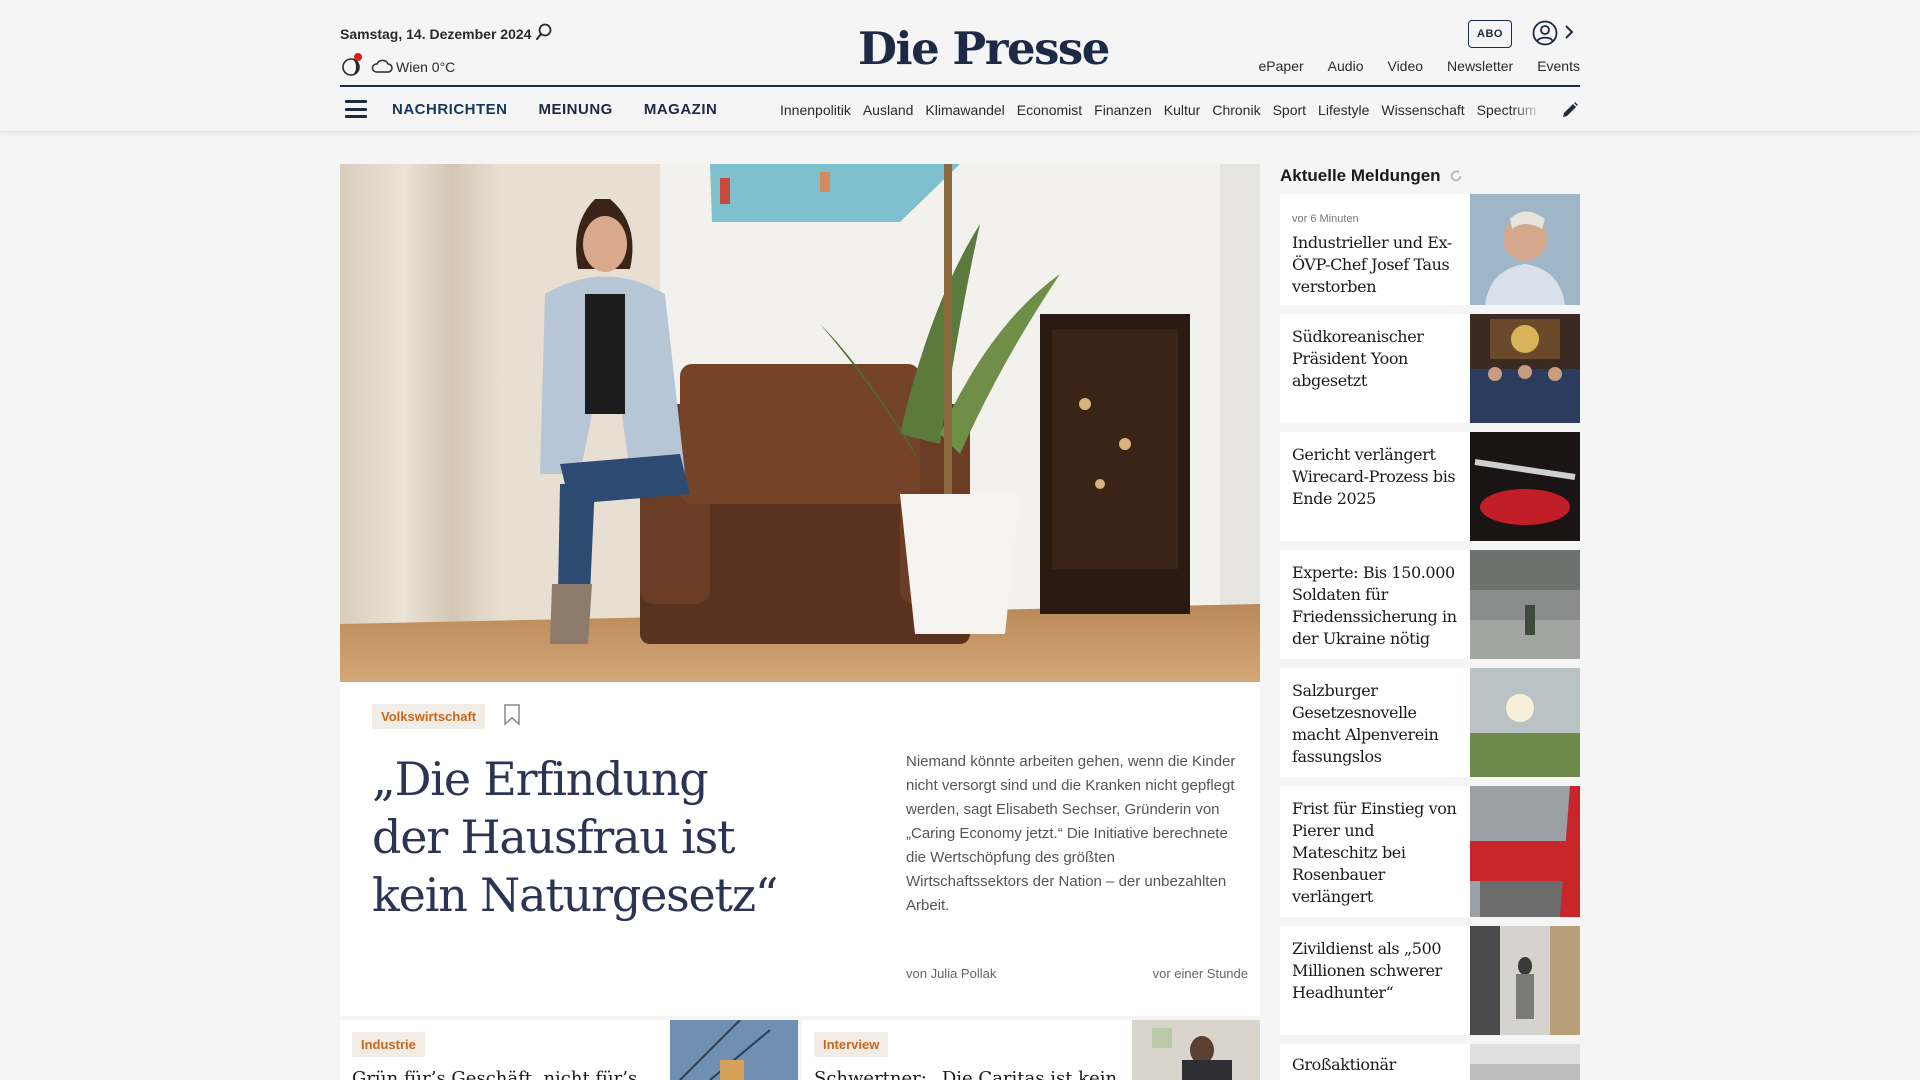 The image size is (1920, 1080). Describe the element at coordinates (388, 1044) in the screenshot. I see `category-tag: Industrie` at that location.